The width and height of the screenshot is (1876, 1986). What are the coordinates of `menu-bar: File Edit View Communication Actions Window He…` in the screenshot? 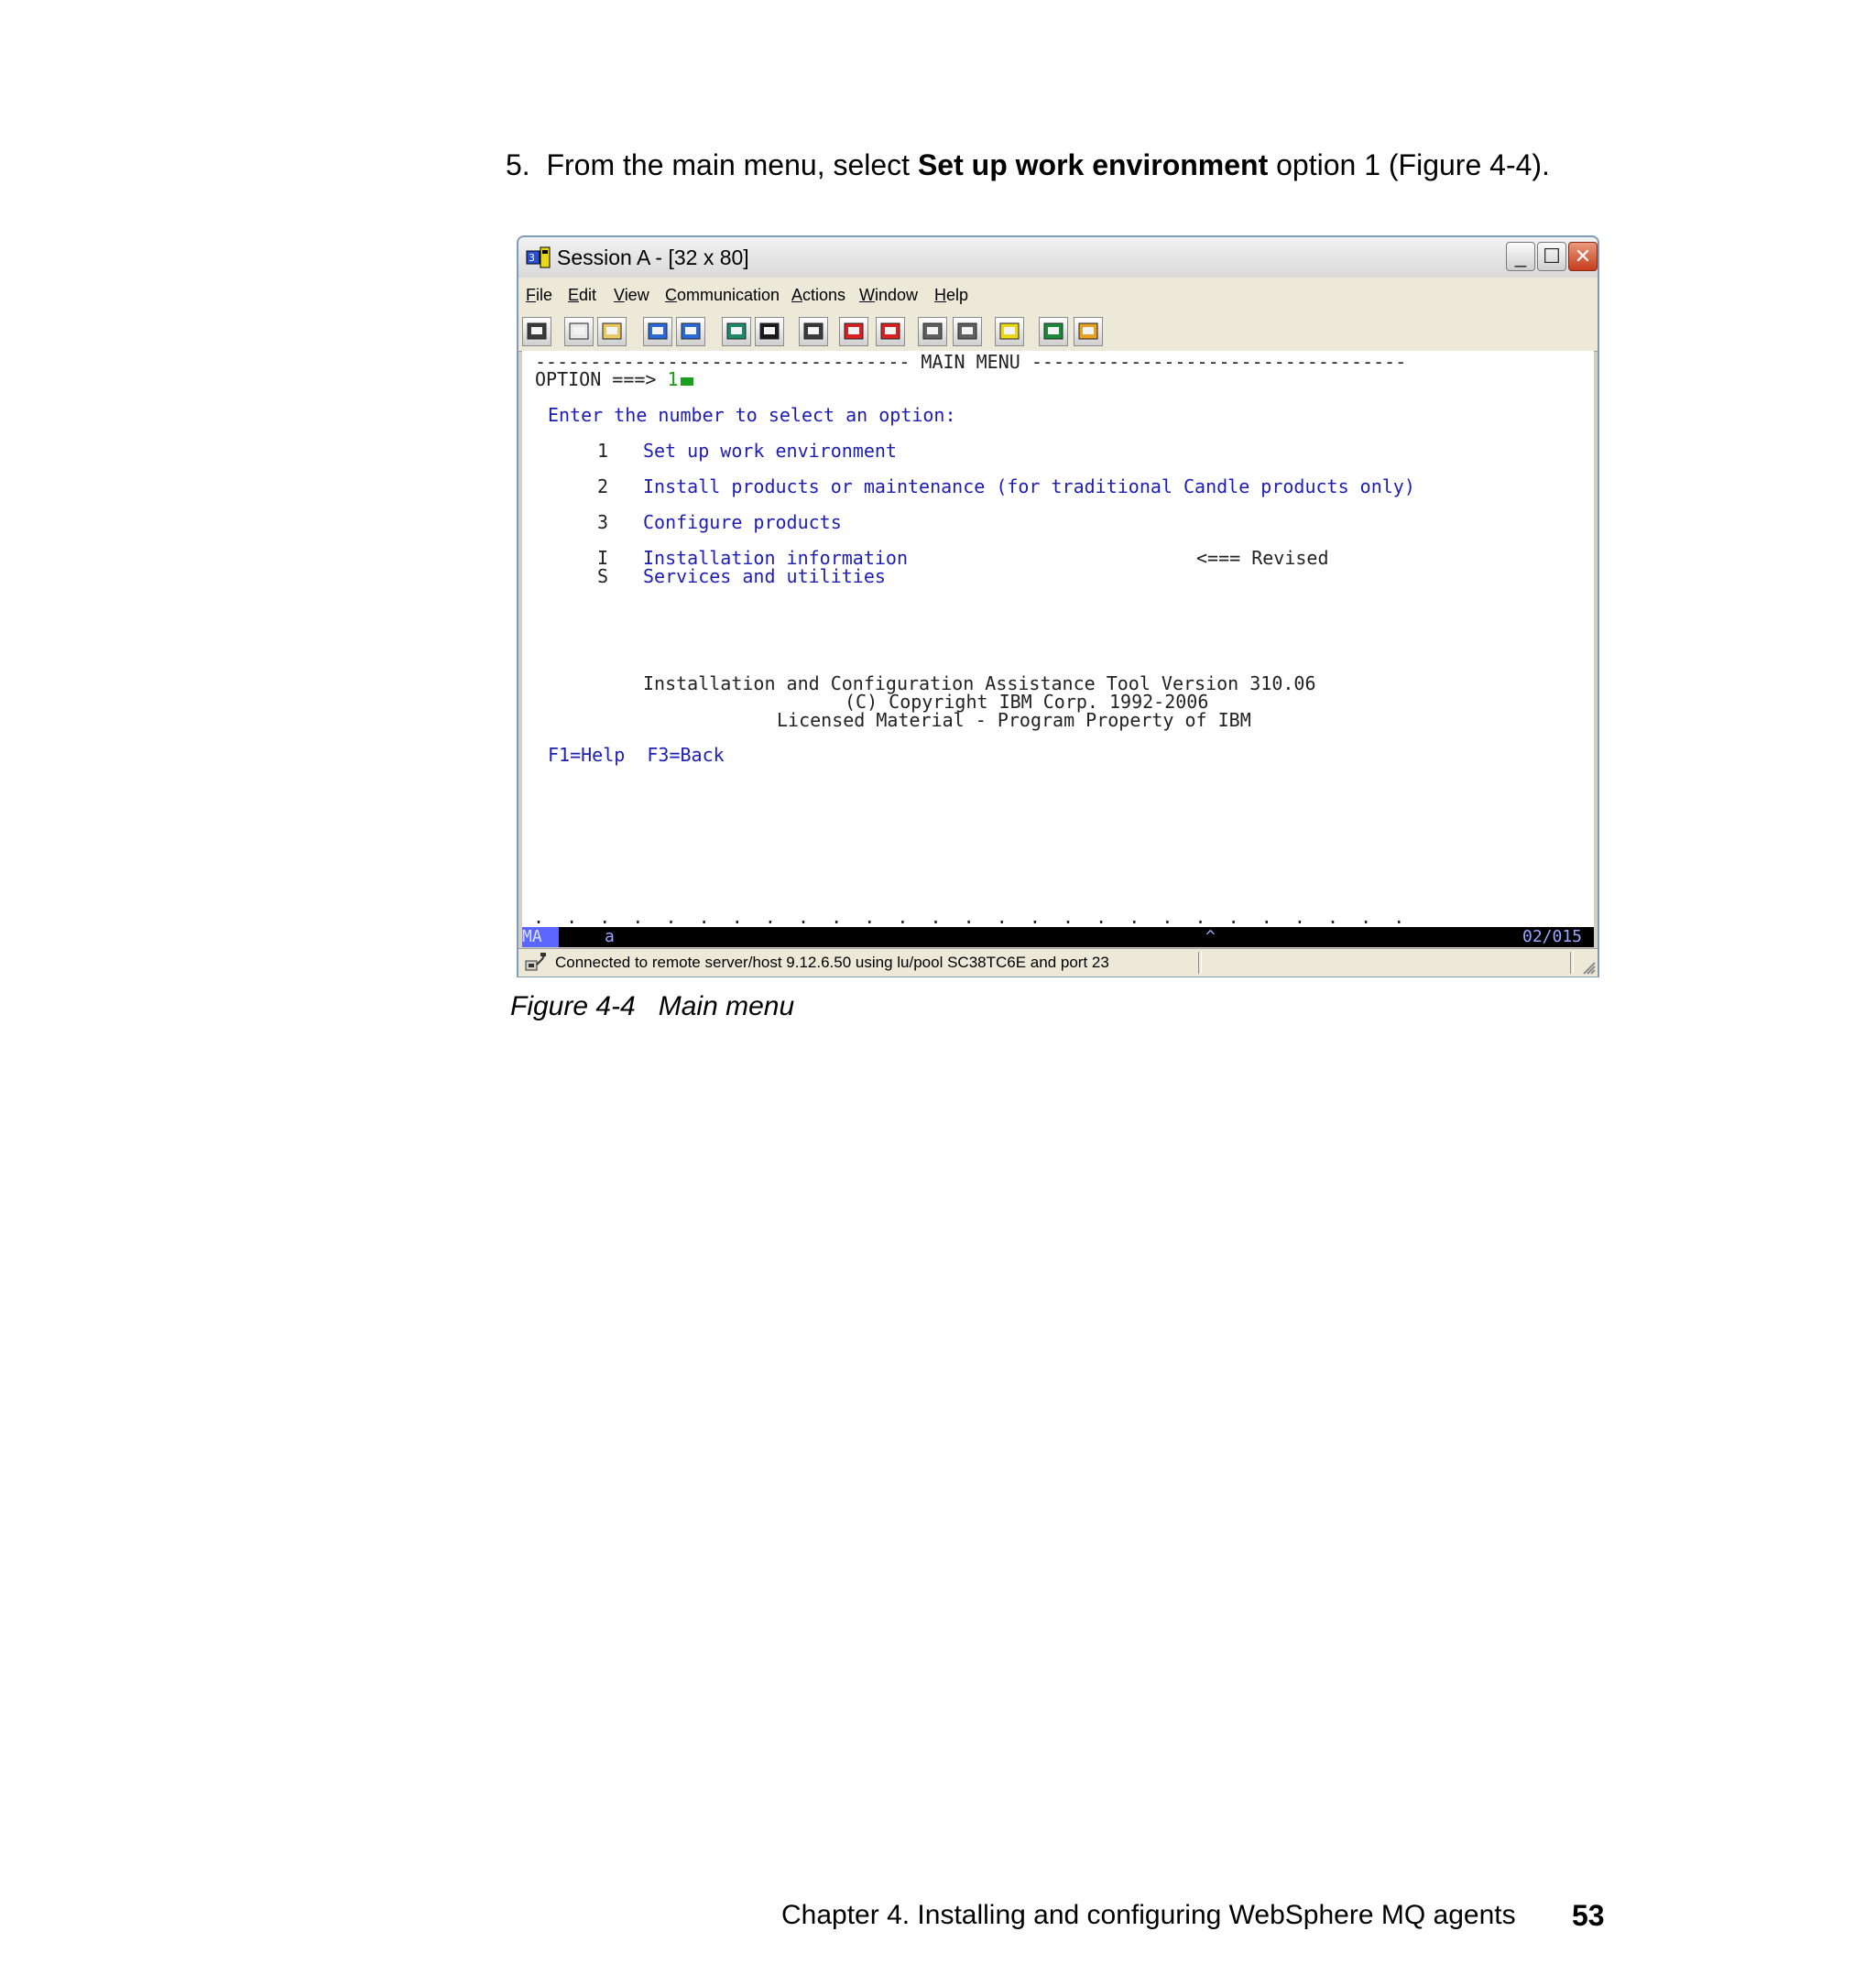 It's located at (1058, 295).